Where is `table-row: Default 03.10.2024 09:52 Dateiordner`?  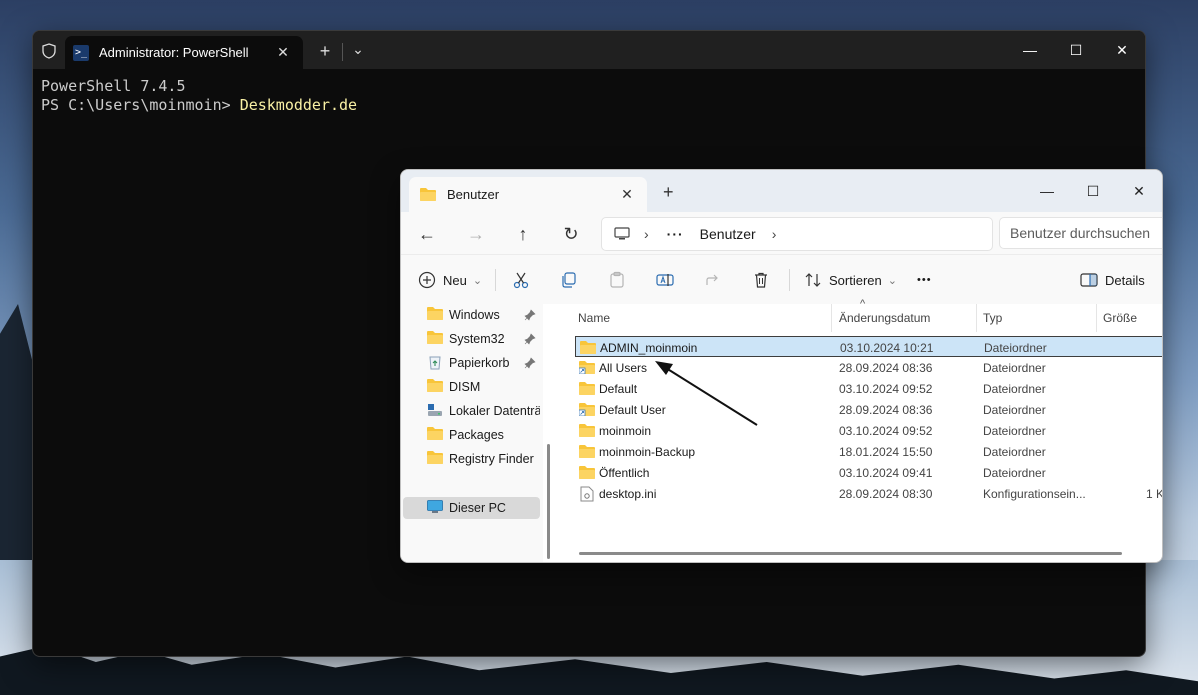 table-row: Default 03.10.2024 09:52 Dateiordner is located at coordinates (868, 388).